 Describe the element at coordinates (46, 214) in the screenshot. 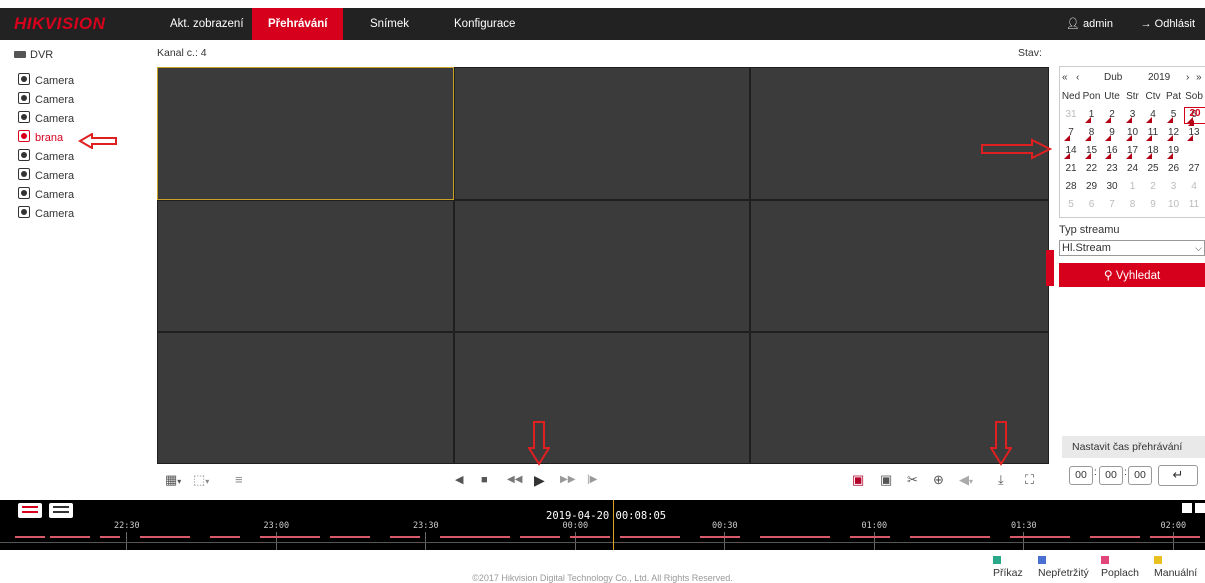

I see `tree-channel-8: Camera` at that location.